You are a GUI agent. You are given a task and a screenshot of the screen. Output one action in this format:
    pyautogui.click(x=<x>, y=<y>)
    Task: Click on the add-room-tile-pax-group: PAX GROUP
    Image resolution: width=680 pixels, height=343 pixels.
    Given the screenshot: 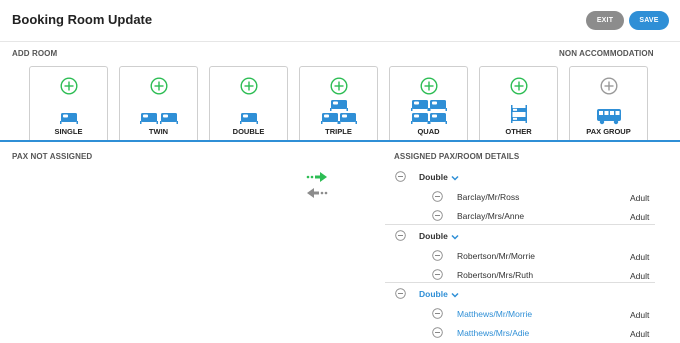 What is the action you would take?
    pyautogui.click(x=608, y=103)
    